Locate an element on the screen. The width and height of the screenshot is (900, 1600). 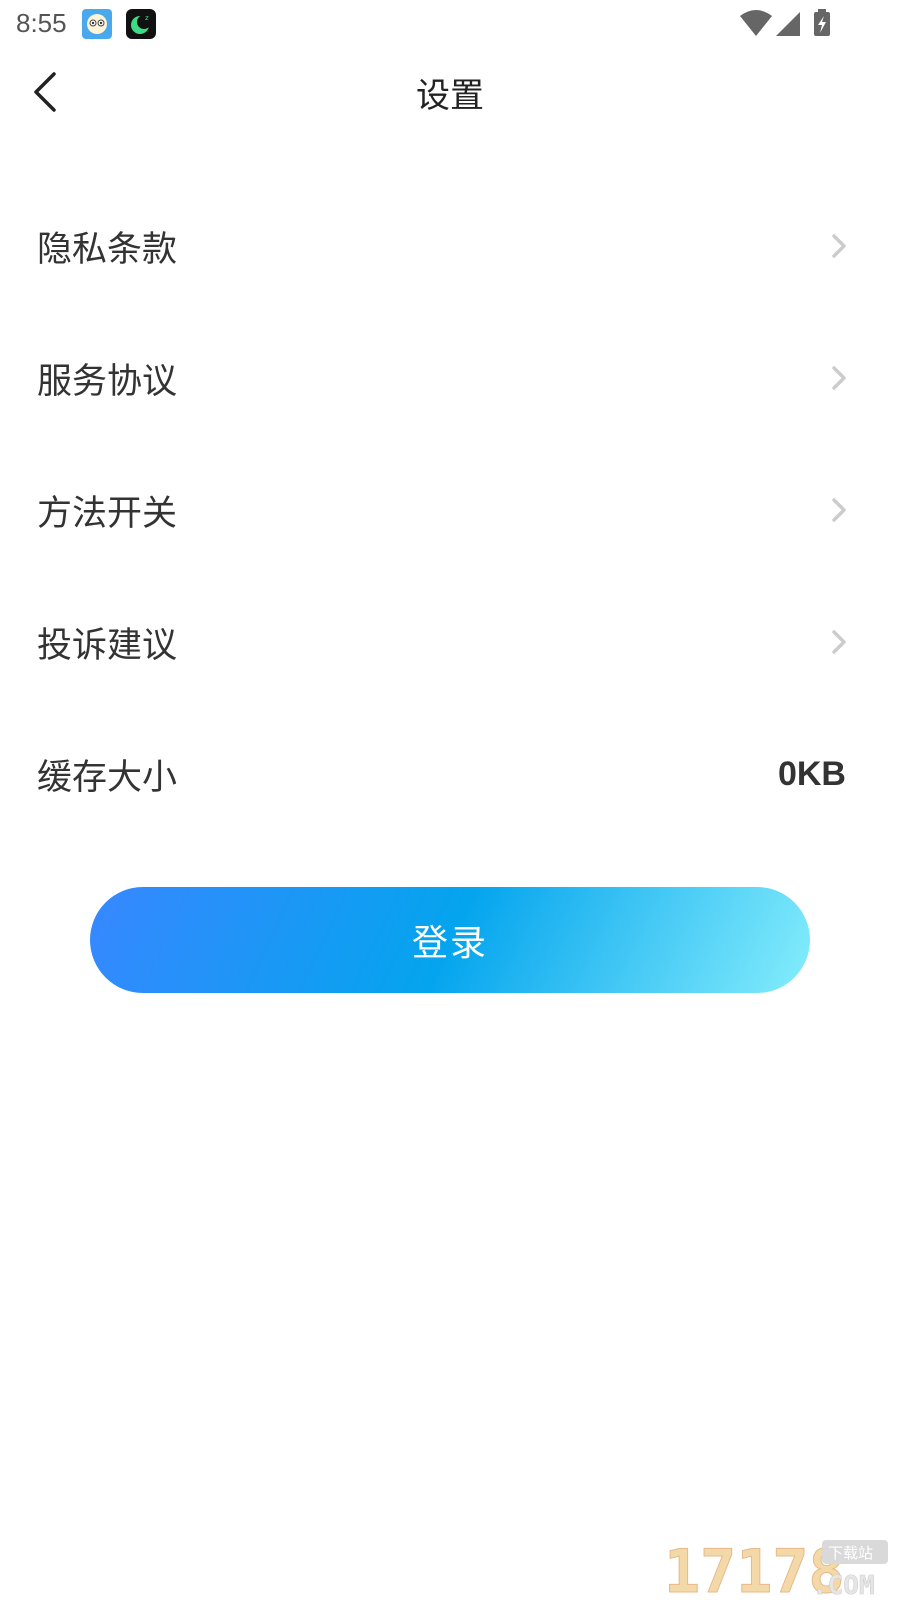
nav-bar: 设置 is located at coordinates (450, 91).